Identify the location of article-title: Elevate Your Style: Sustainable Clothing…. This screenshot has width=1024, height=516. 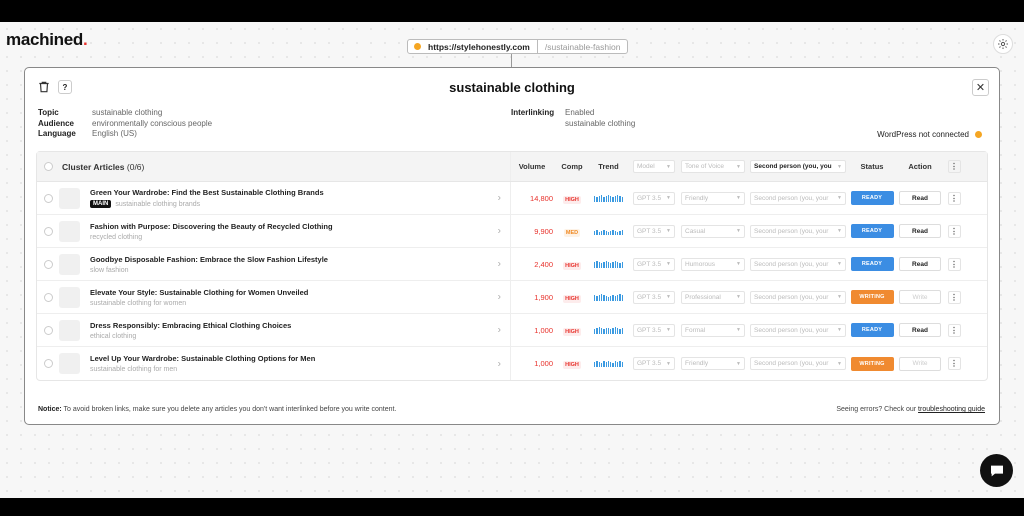
(199, 292).